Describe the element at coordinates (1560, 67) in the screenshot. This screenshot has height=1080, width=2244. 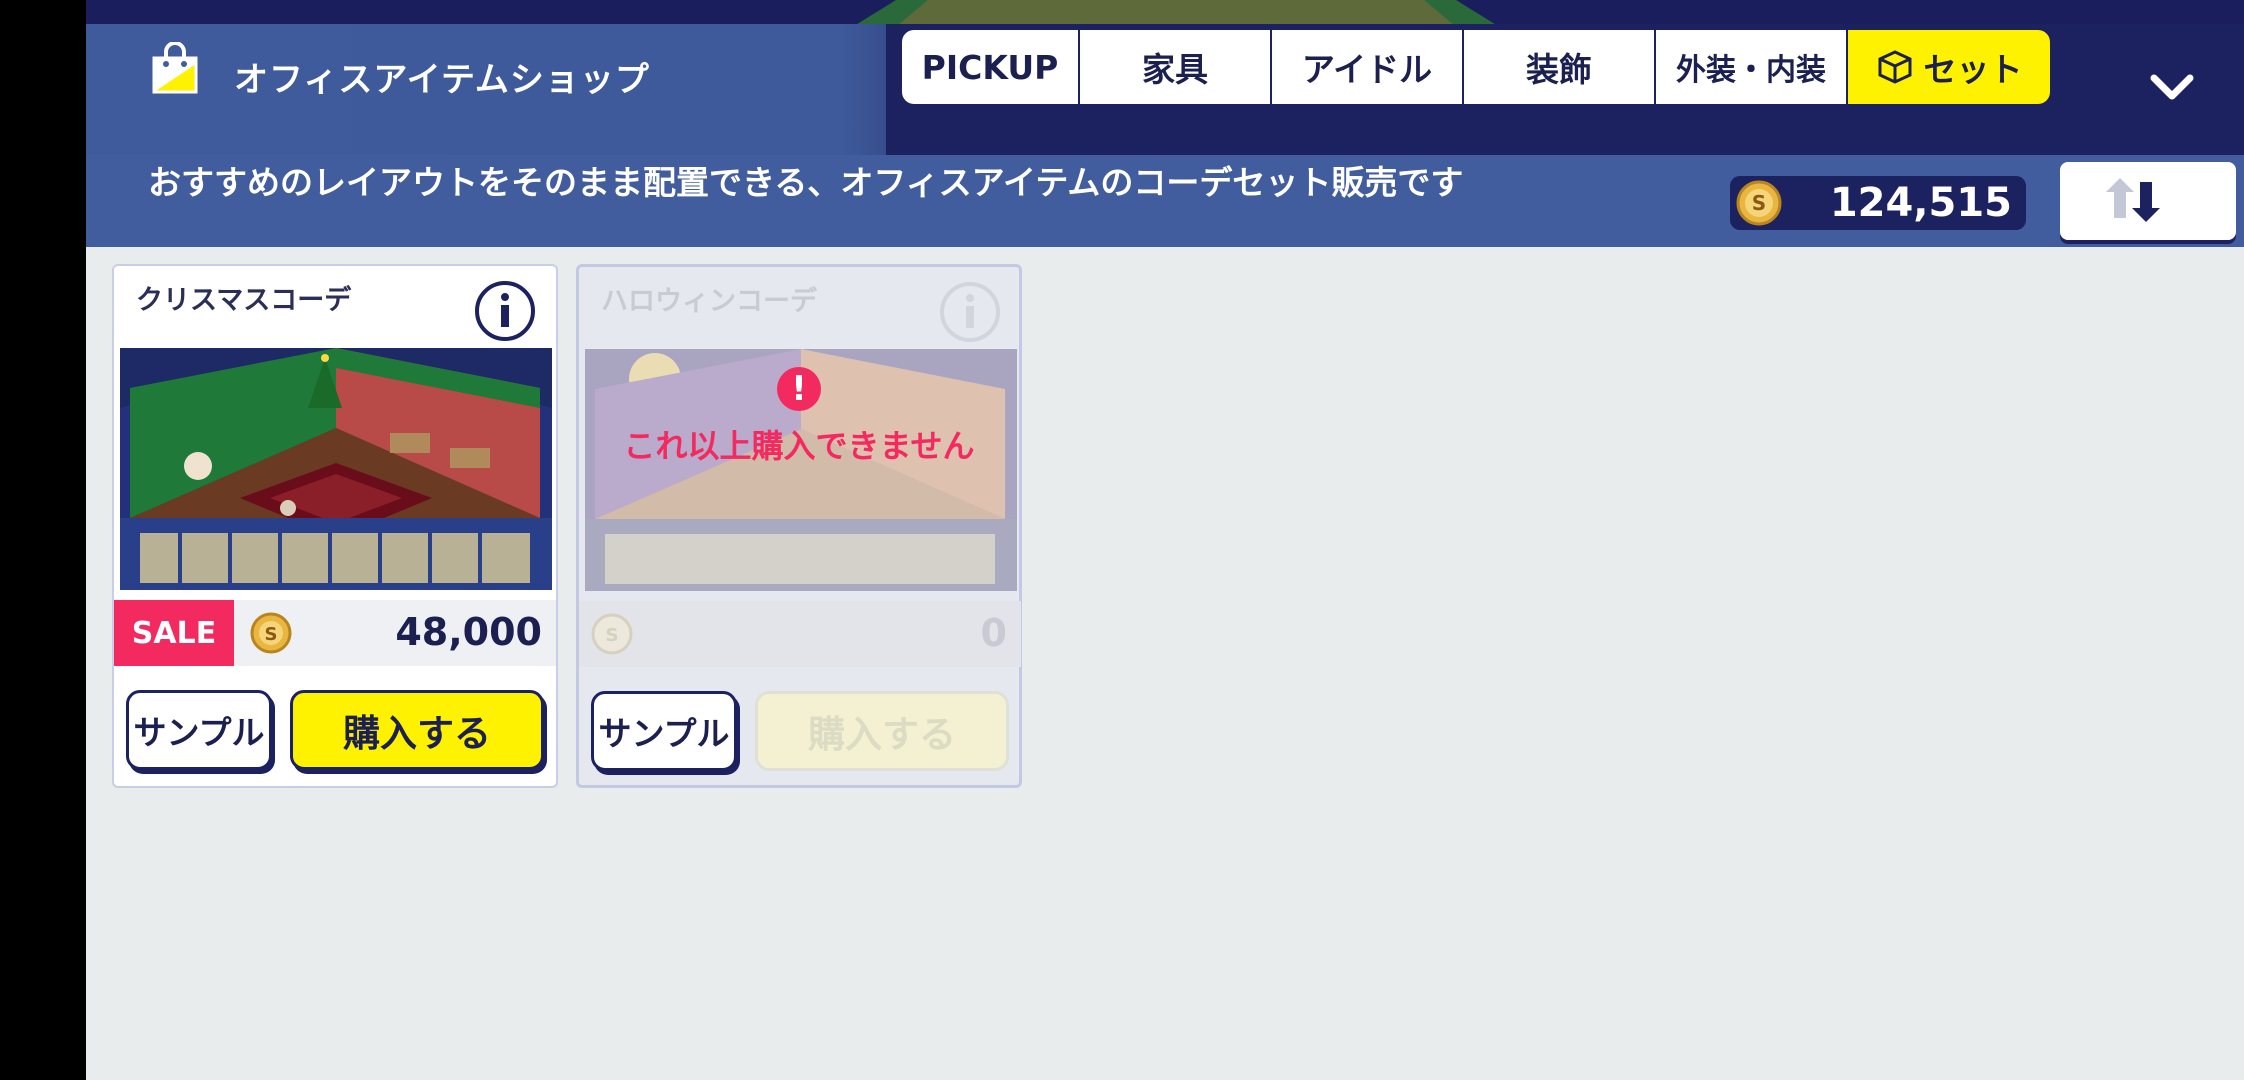
I see `tab-decoration: 装飾` at that location.